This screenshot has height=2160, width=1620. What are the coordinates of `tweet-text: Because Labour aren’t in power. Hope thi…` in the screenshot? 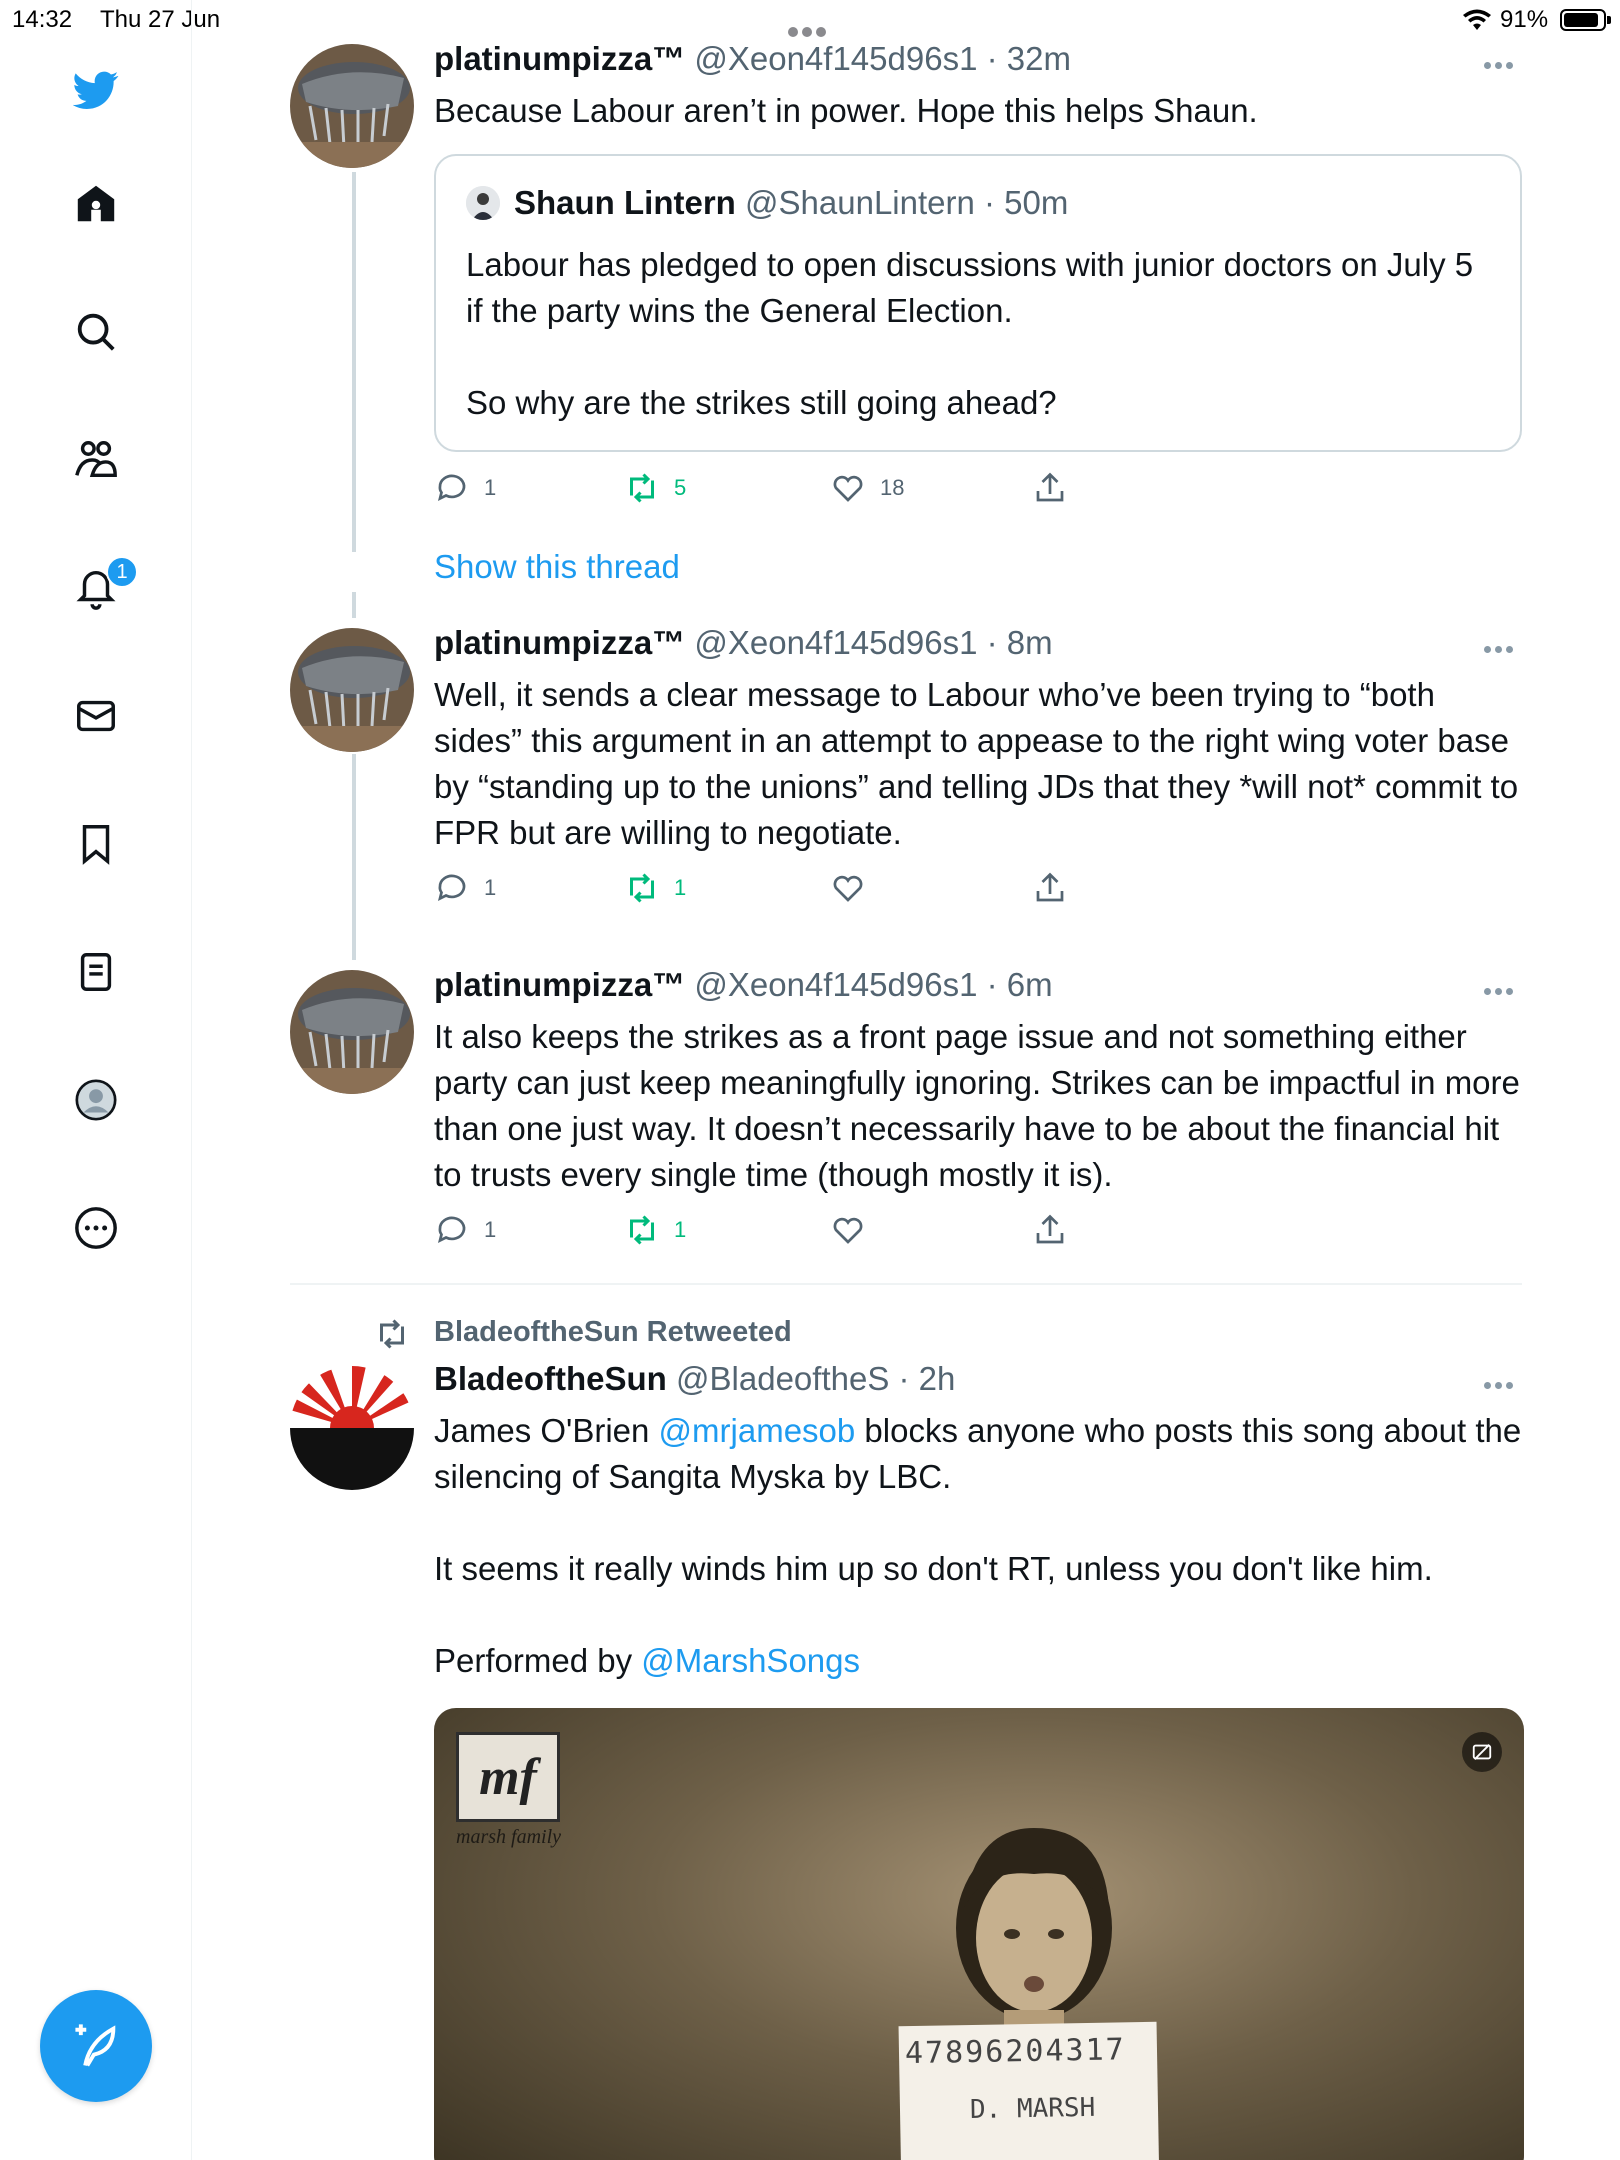 It's located at (846, 110).